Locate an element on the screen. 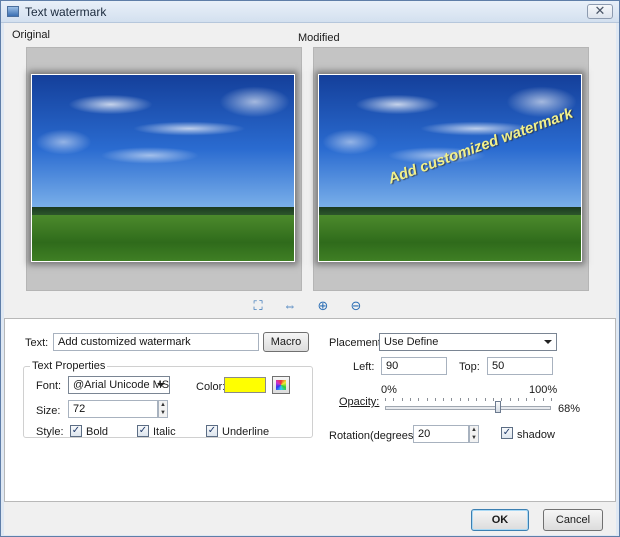 The height and width of the screenshot is (537, 620). font-select-value: @Arial Unicode MS is located at coordinates (121, 385).